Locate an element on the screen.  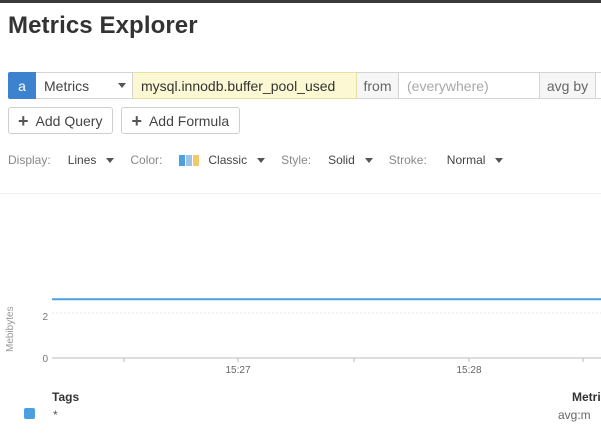
from-label: from is located at coordinates (378, 85).